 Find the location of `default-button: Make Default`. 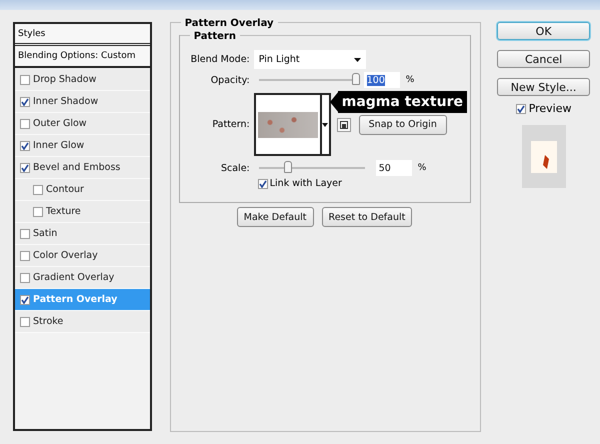

default-button: Make Default is located at coordinates (275, 217).